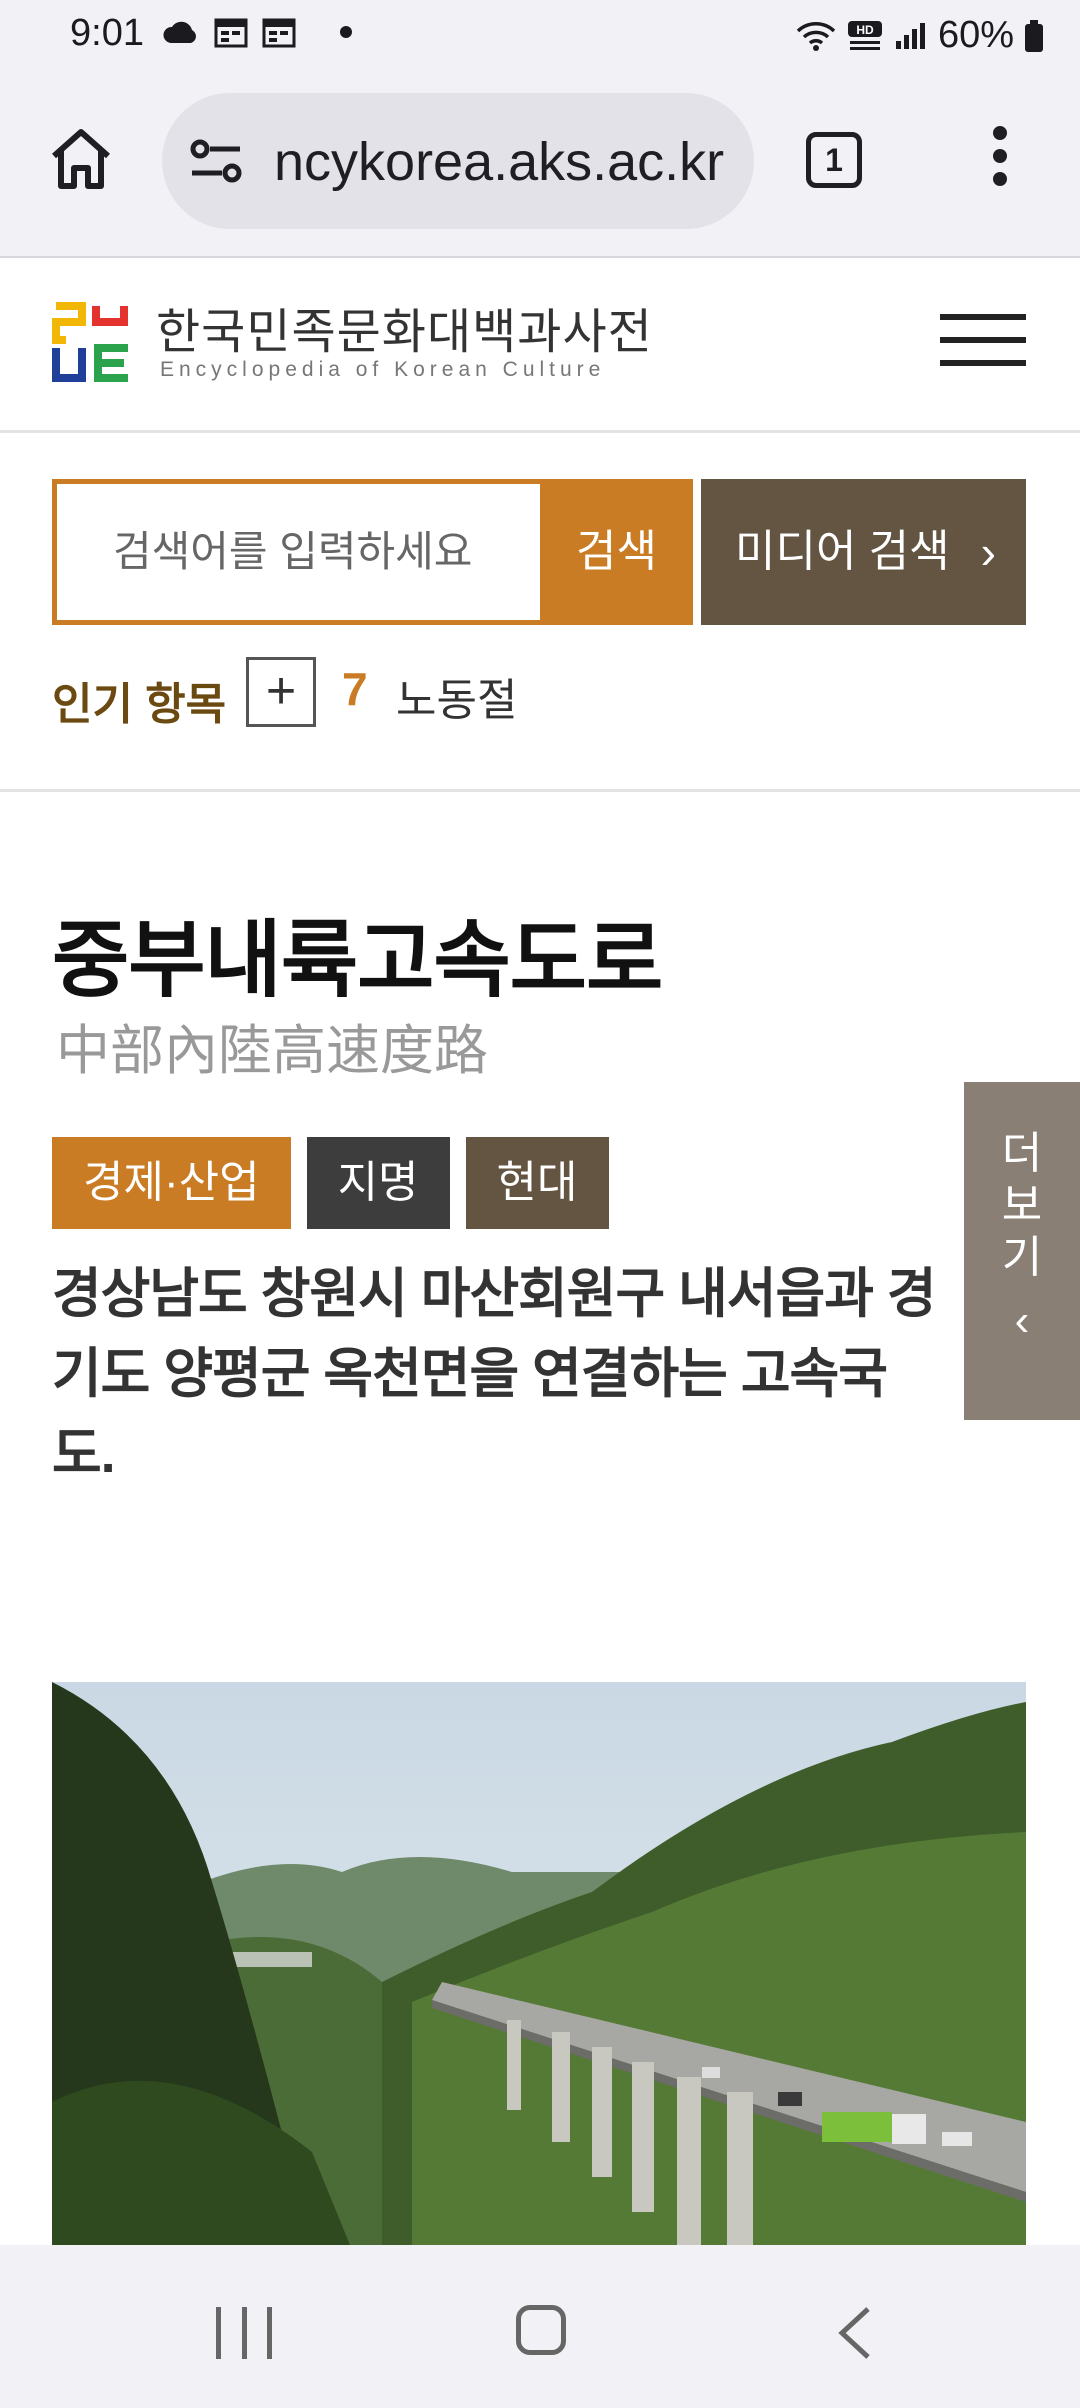 This screenshot has height=2408, width=1080. I want to click on tag-era: 현대, so click(537, 1183).